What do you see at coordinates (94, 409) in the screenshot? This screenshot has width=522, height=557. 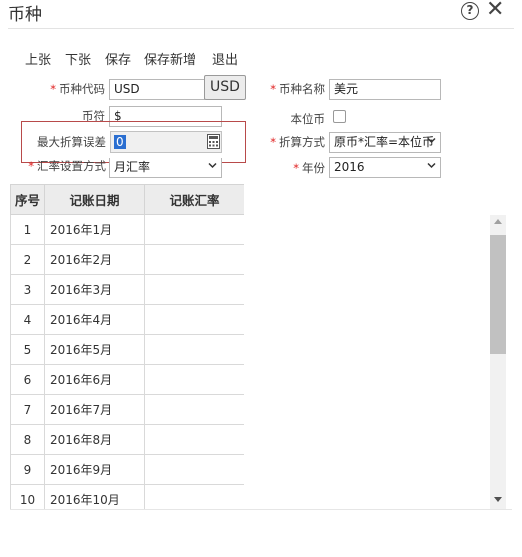 I see `row-date: 2016年7月` at bounding box center [94, 409].